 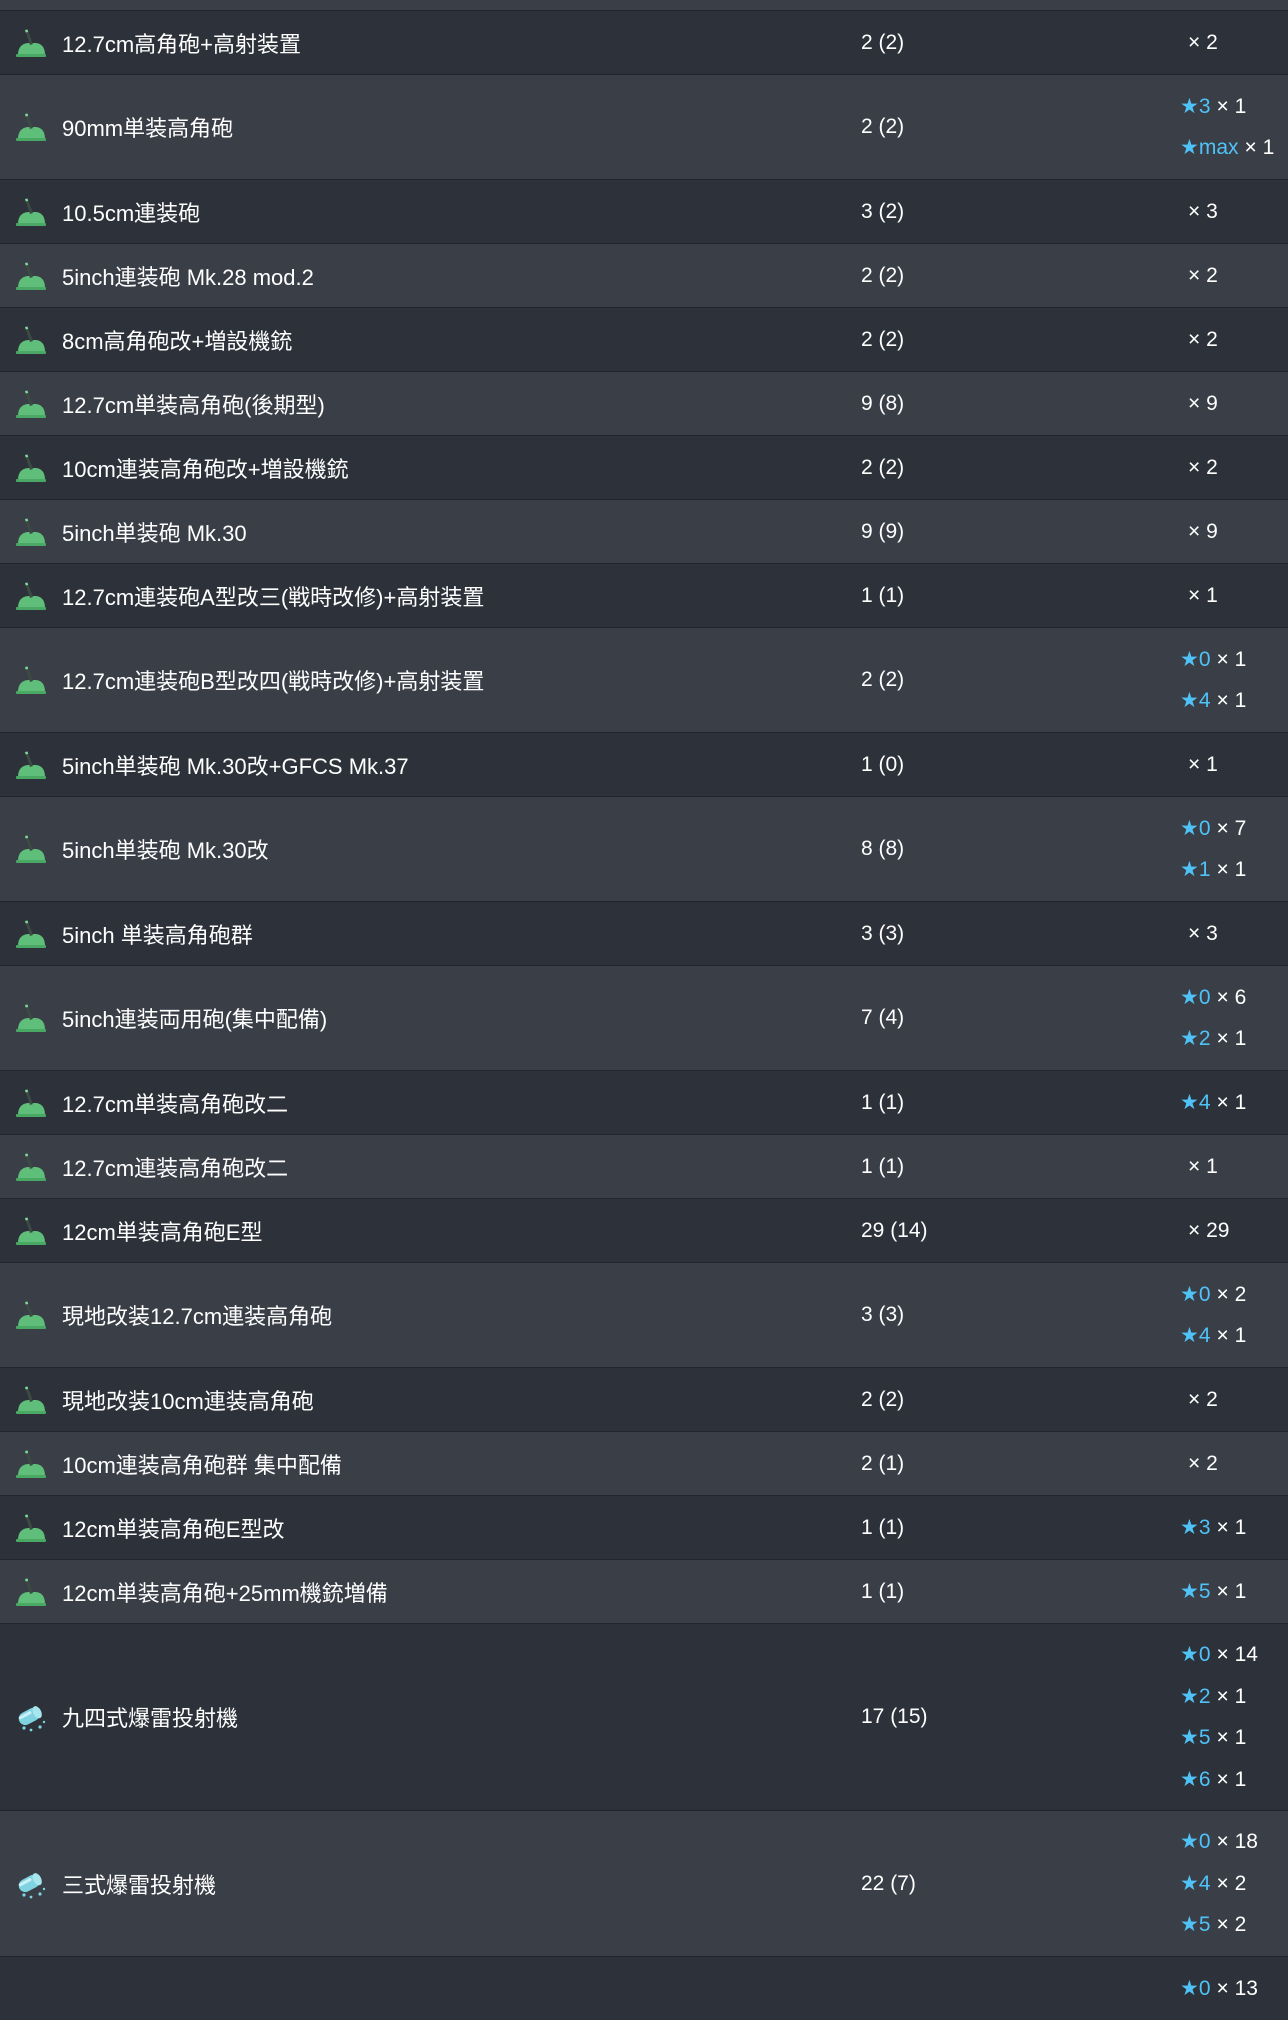 I want to click on table-row: 12.7cm単装高角砲(後期型) 9 (8) × 9, so click(x=644, y=403).